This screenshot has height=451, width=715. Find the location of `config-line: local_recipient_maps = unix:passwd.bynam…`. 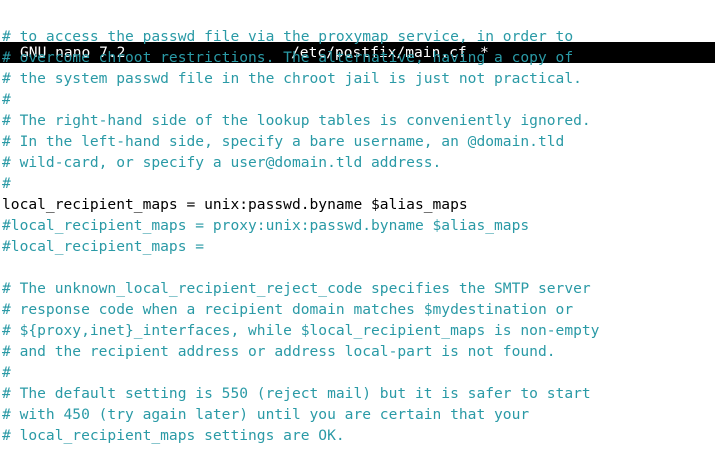

config-line: local_recipient_maps = unix:passwd.bynam… is located at coordinates (358, 204).